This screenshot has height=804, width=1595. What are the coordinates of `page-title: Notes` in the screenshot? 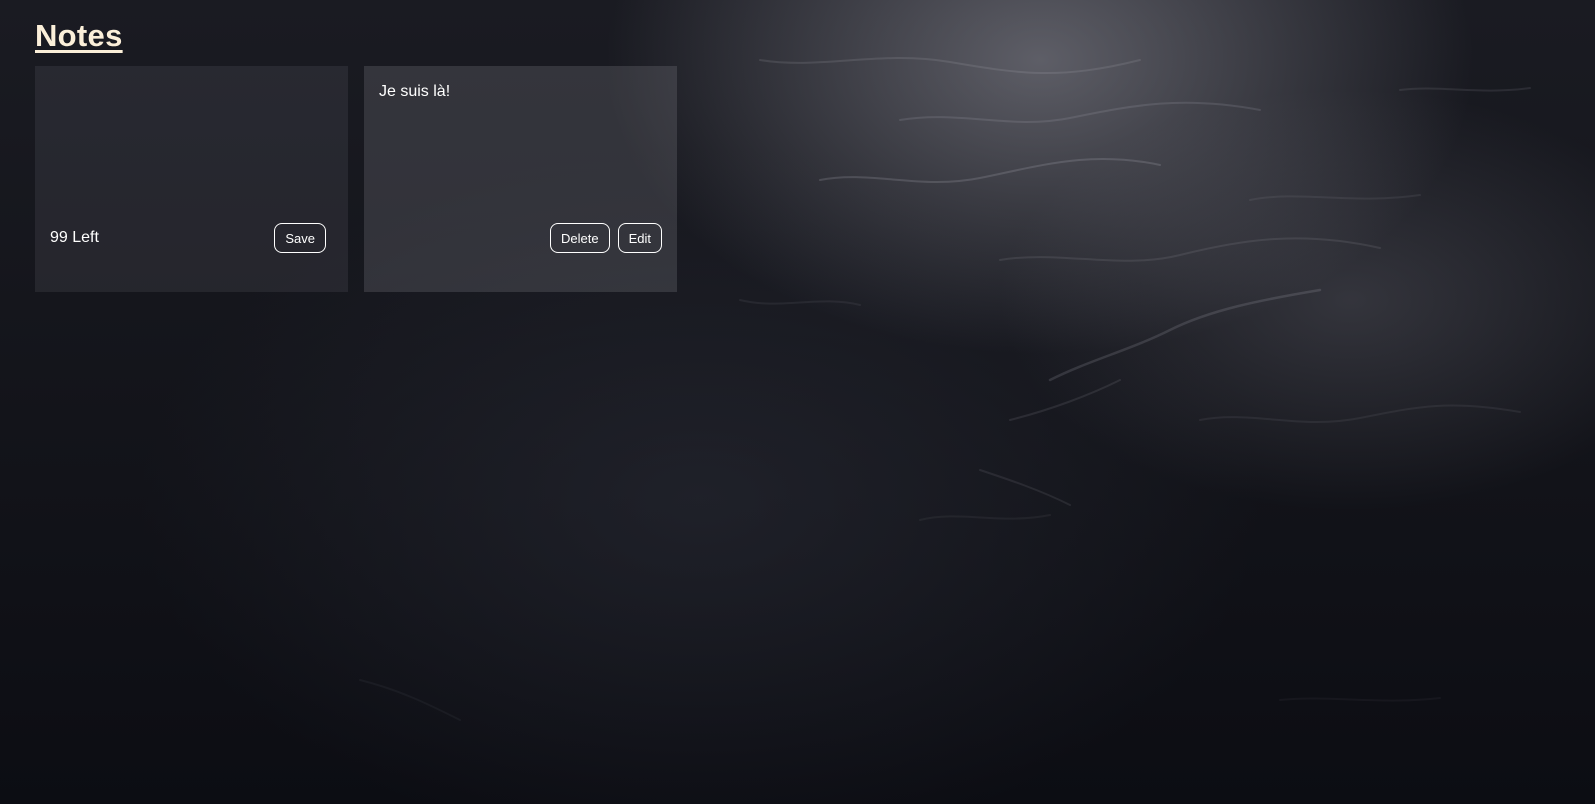 It's located at (79, 35).